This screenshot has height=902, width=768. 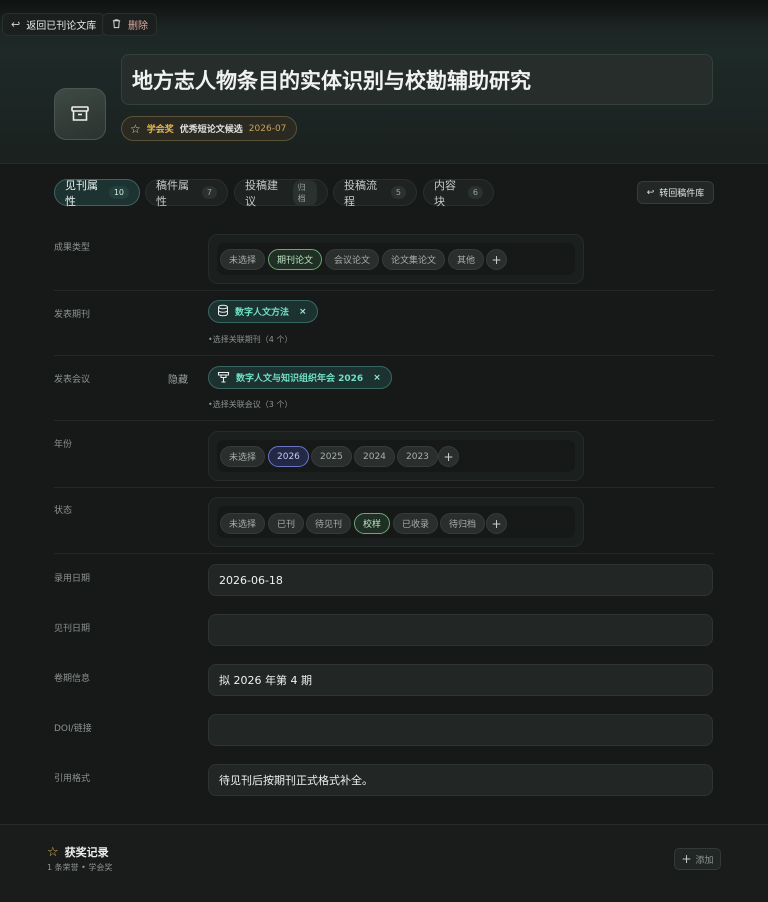 I want to click on doi-label: DOI/链接, so click(x=73, y=729).